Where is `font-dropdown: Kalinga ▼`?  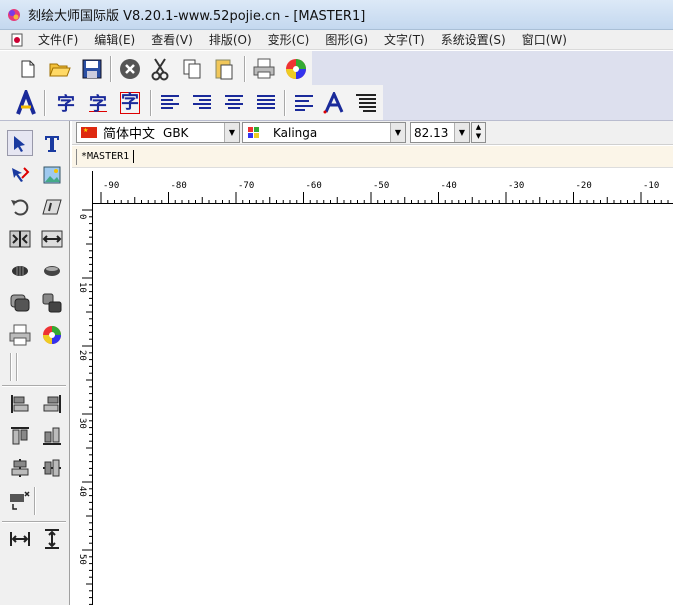 font-dropdown: Kalinga ▼ is located at coordinates (324, 132).